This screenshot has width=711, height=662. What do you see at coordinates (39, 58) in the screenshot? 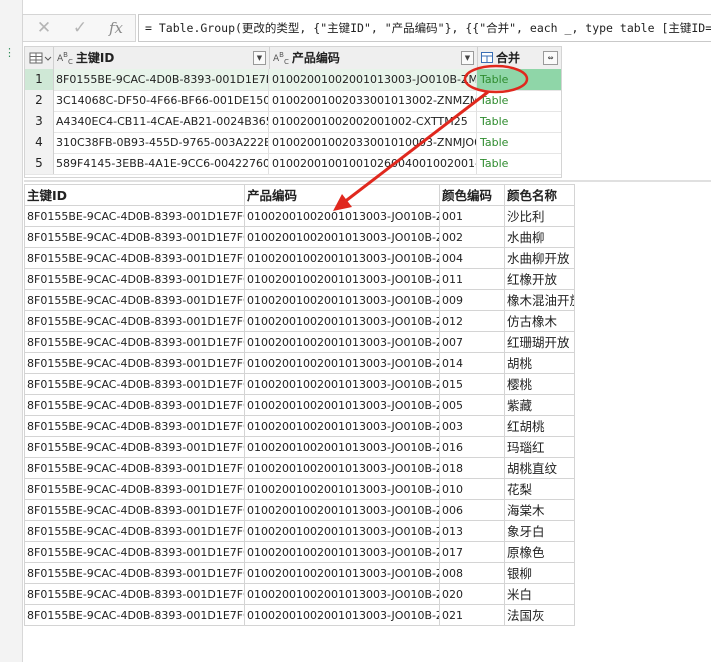
I see `table-menu-button` at bounding box center [39, 58].